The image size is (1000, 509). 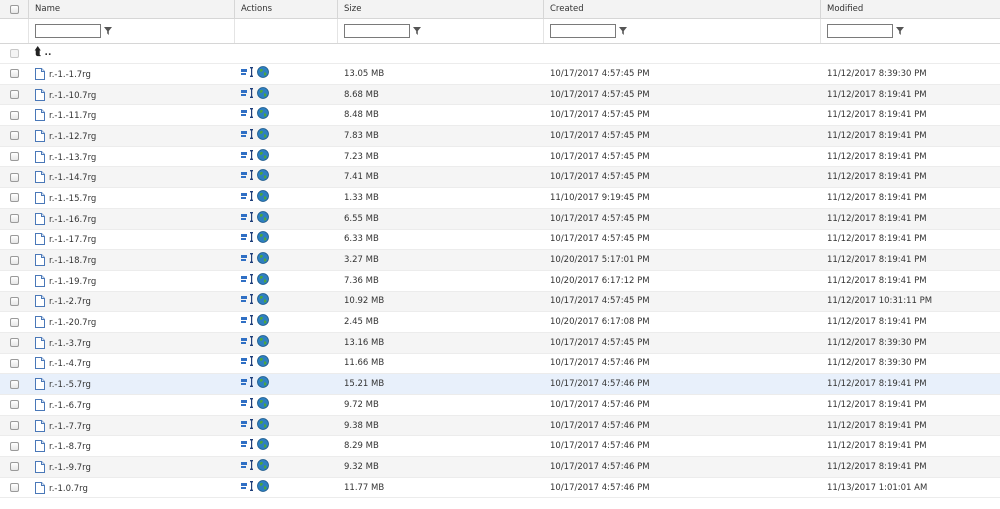 I want to click on column-header-name: Name, so click(x=132, y=9).